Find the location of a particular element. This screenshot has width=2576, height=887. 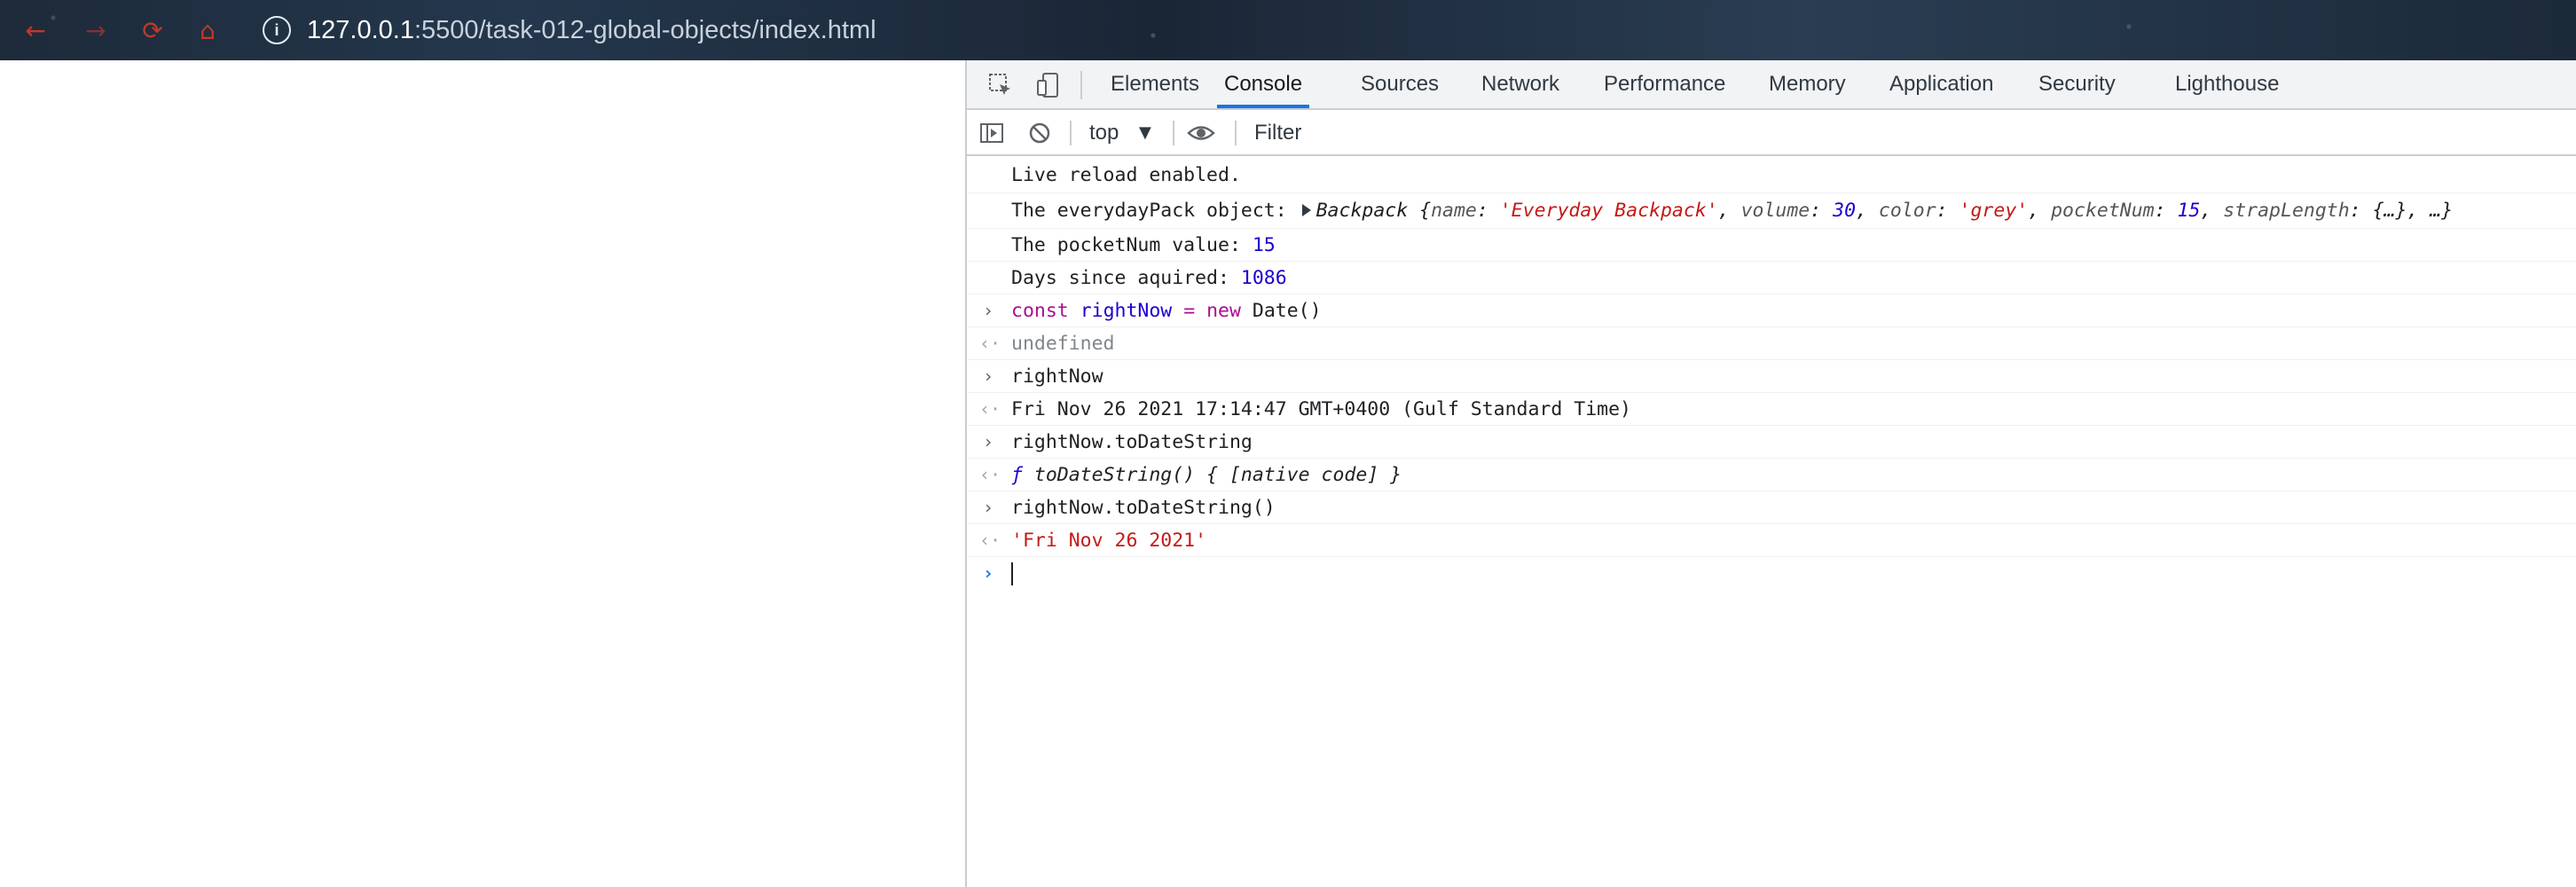

prompt-chevron-icon: › is located at coordinates (988, 573).